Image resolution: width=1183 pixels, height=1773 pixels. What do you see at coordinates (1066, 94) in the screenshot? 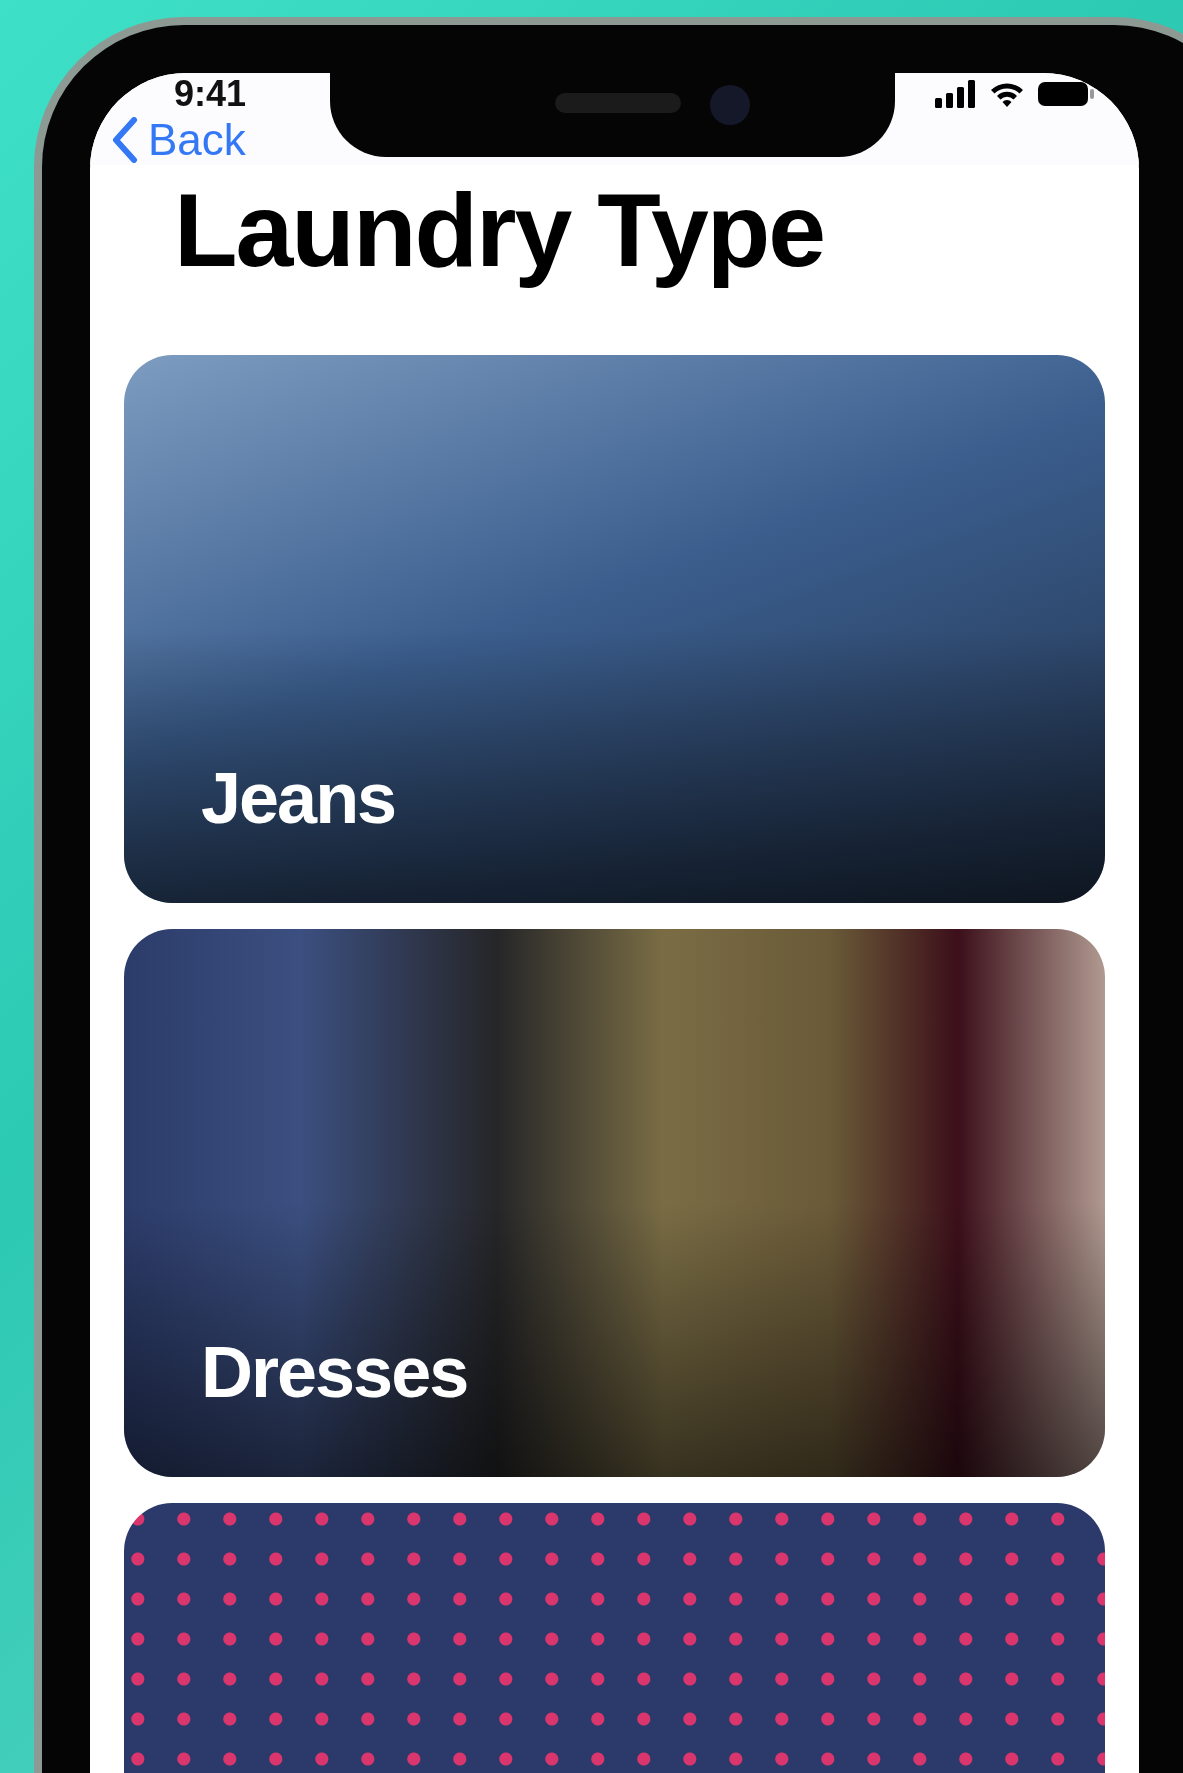
I see `battery-icon` at bounding box center [1066, 94].